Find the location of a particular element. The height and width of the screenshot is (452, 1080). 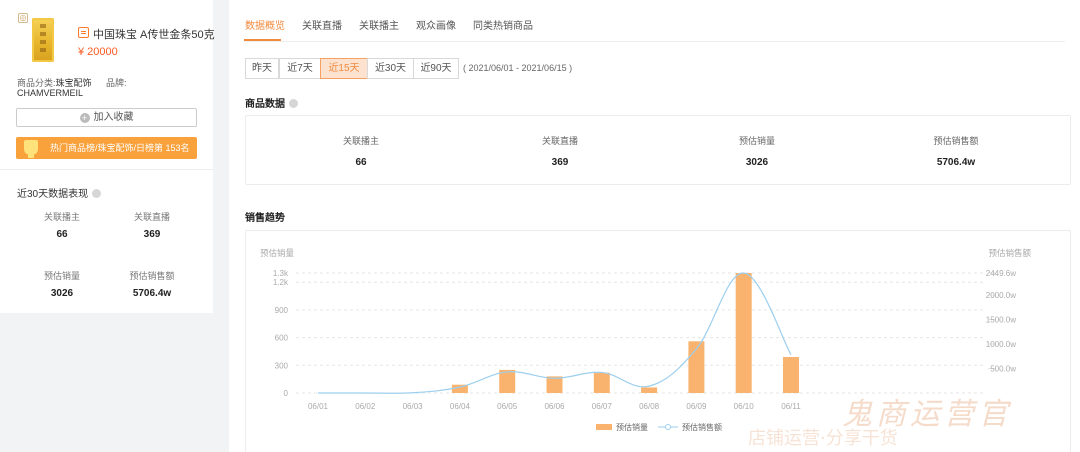

summary30-value: 3026 is located at coordinates (62, 293).